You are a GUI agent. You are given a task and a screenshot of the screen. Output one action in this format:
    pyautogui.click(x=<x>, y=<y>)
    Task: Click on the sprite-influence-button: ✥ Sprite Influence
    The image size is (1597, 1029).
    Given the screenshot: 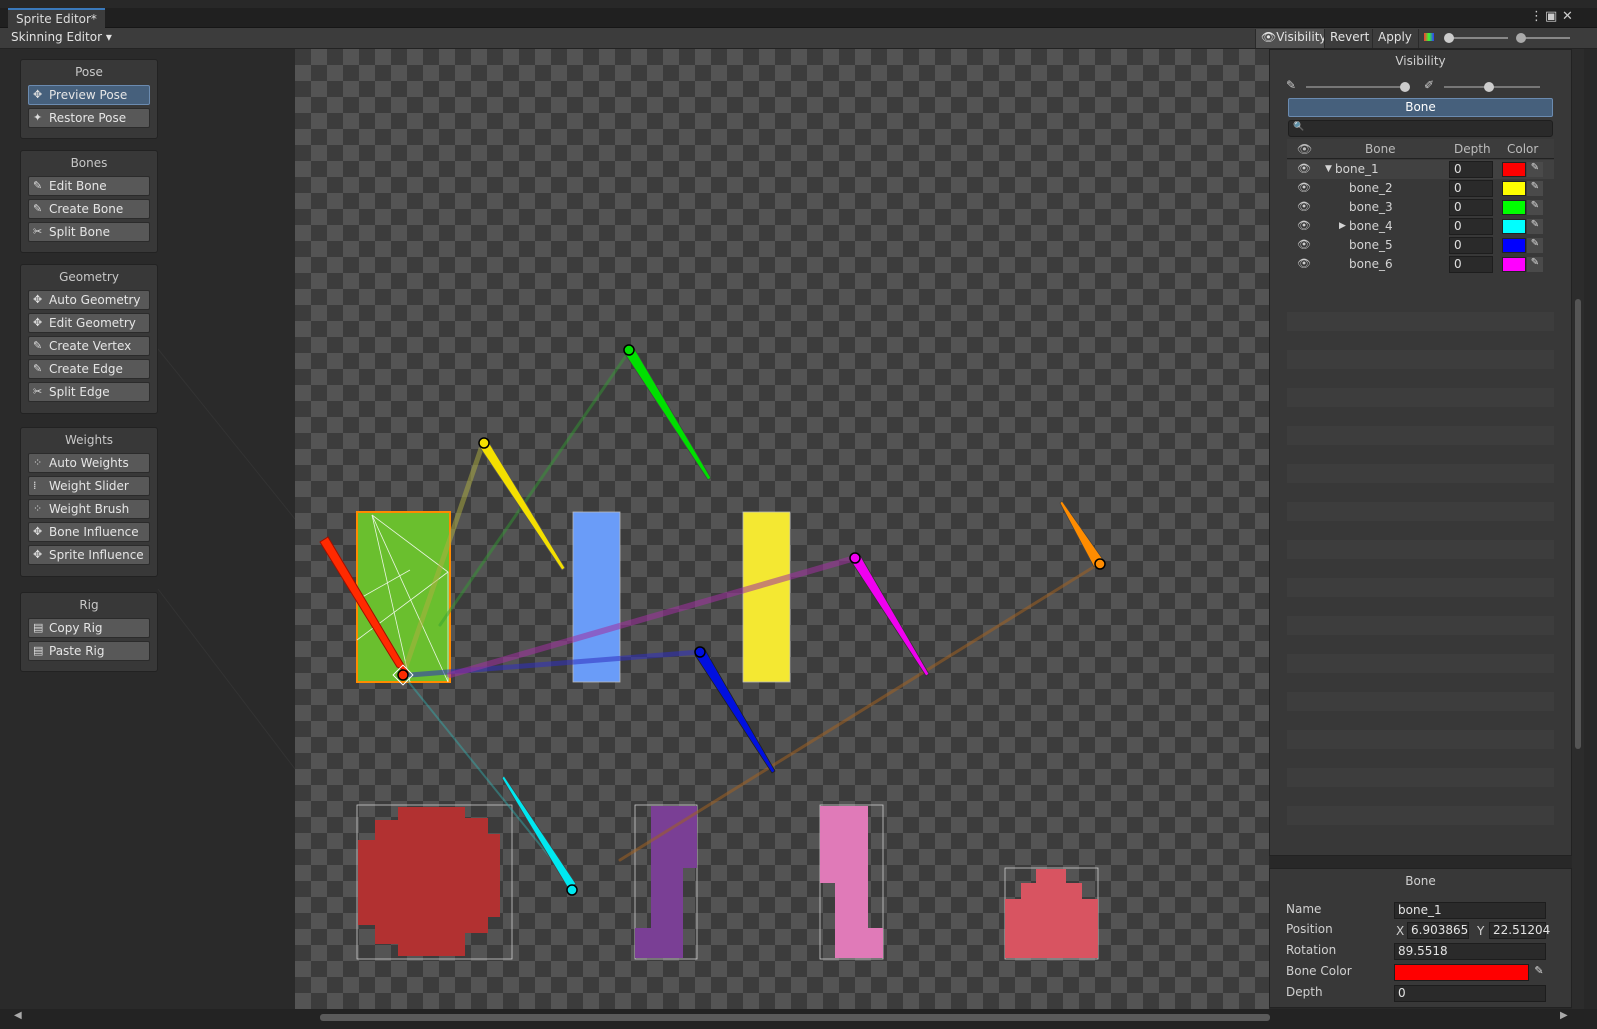 What is the action you would take?
    pyautogui.click(x=89, y=555)
    